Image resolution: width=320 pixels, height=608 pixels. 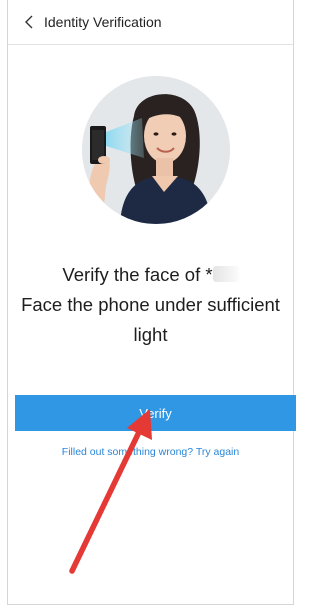 I want to click on try-again-link: Filled out something wrong? Try again, so click(x=150, y=452).